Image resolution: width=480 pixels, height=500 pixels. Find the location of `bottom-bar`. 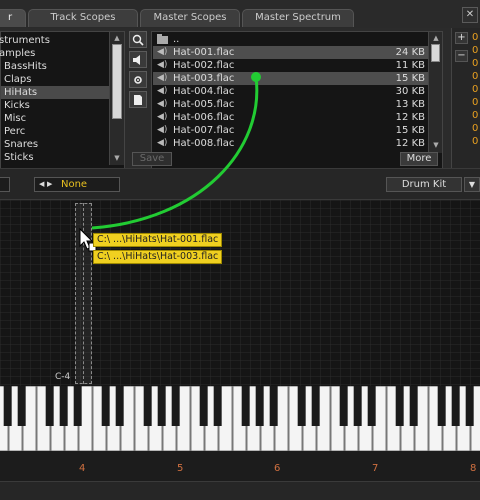

bottom-bar is located at coordinates (240, 490).